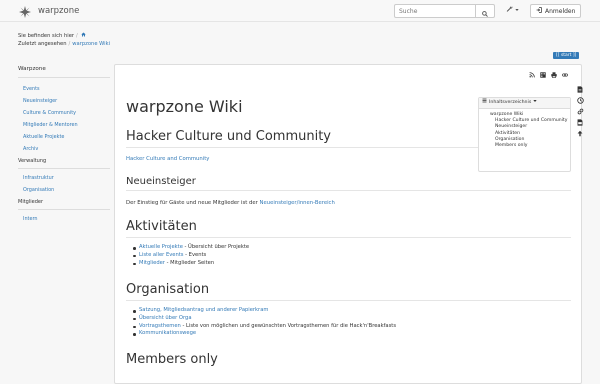  Describe the element at coordinates (566, 55) in the screenshot. I see `start-page-button: [[ start ]]` at that location.